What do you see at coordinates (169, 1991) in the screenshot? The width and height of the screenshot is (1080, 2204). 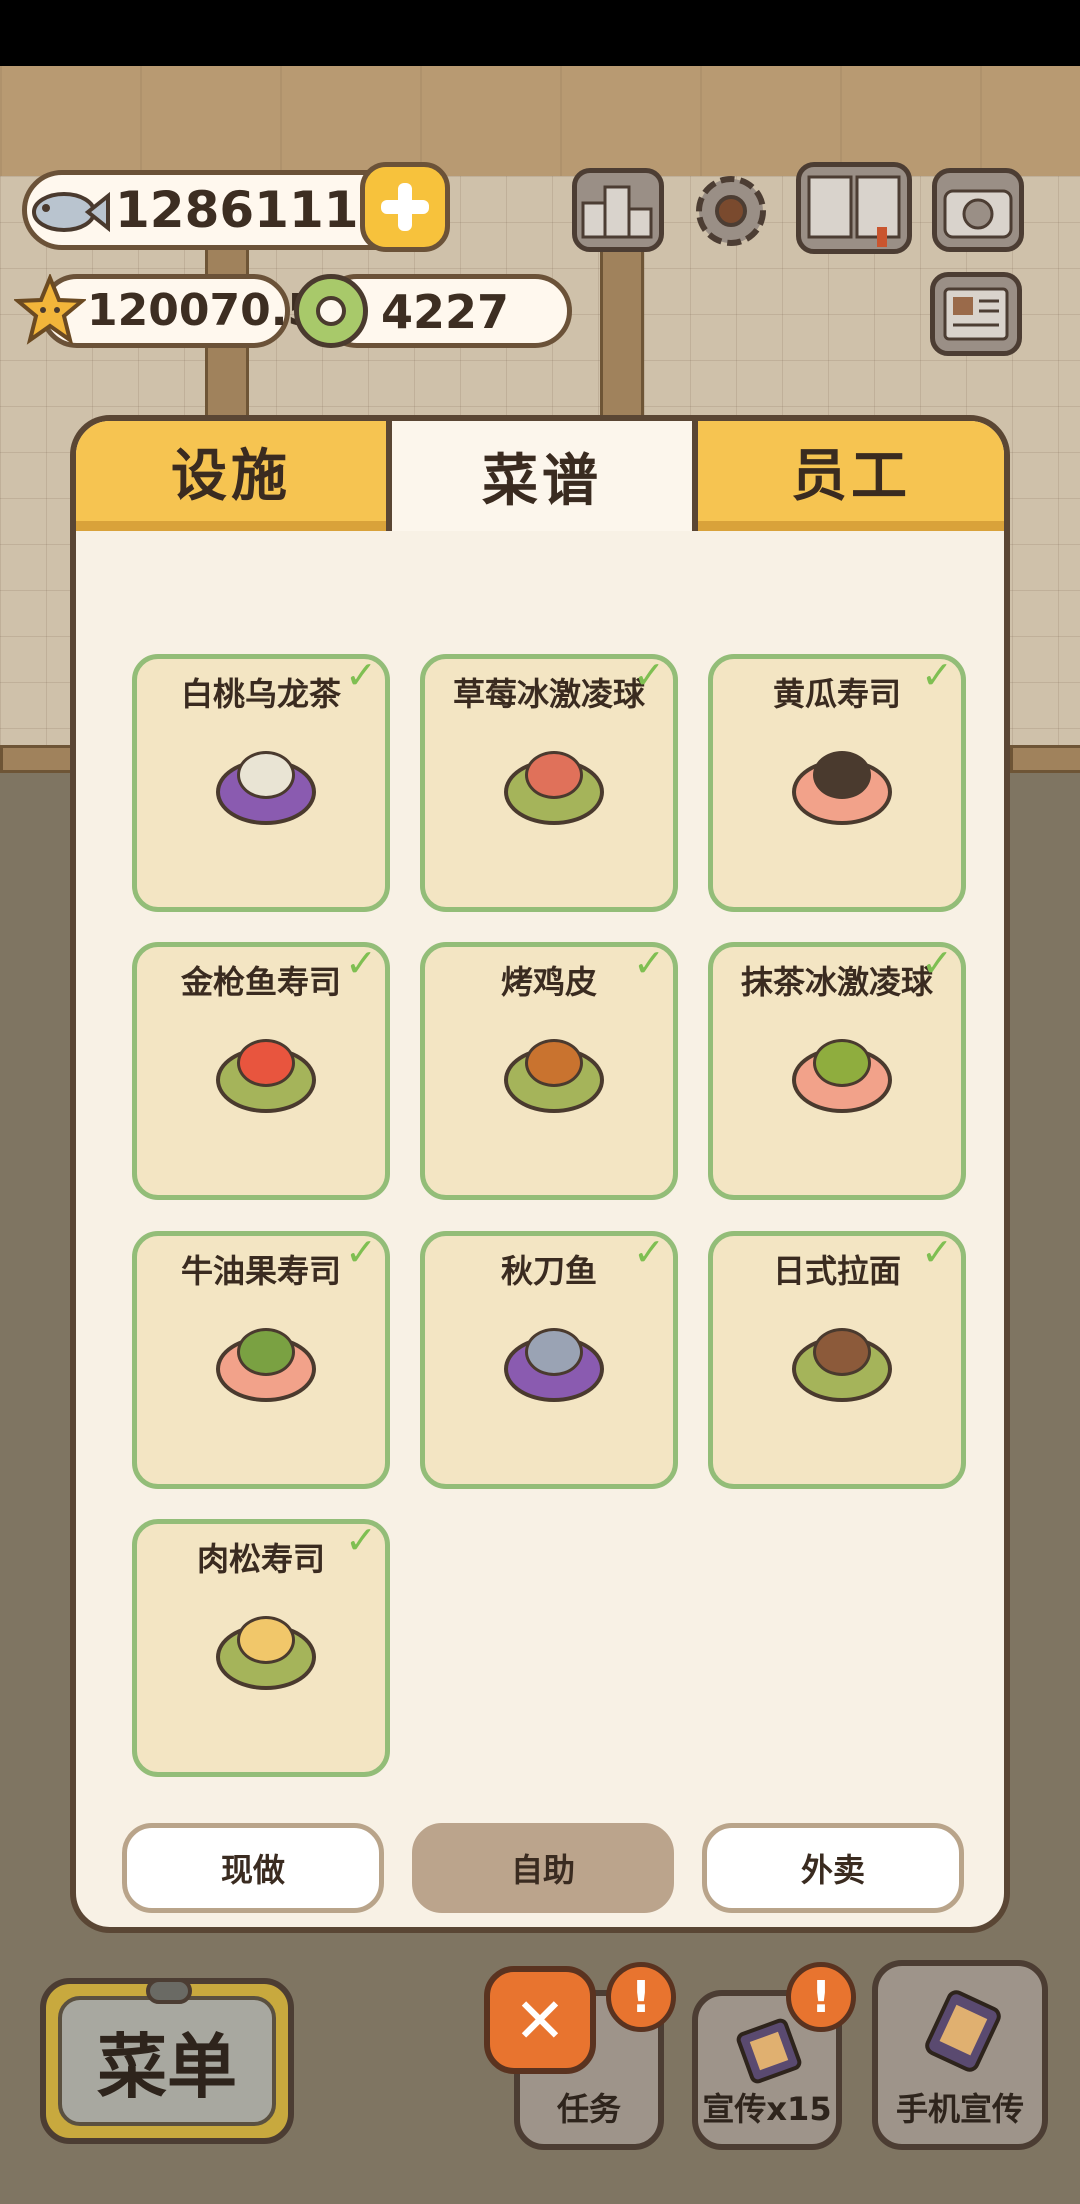 I see `clipboard-clip-icon` at bounding box center [169, 1991].